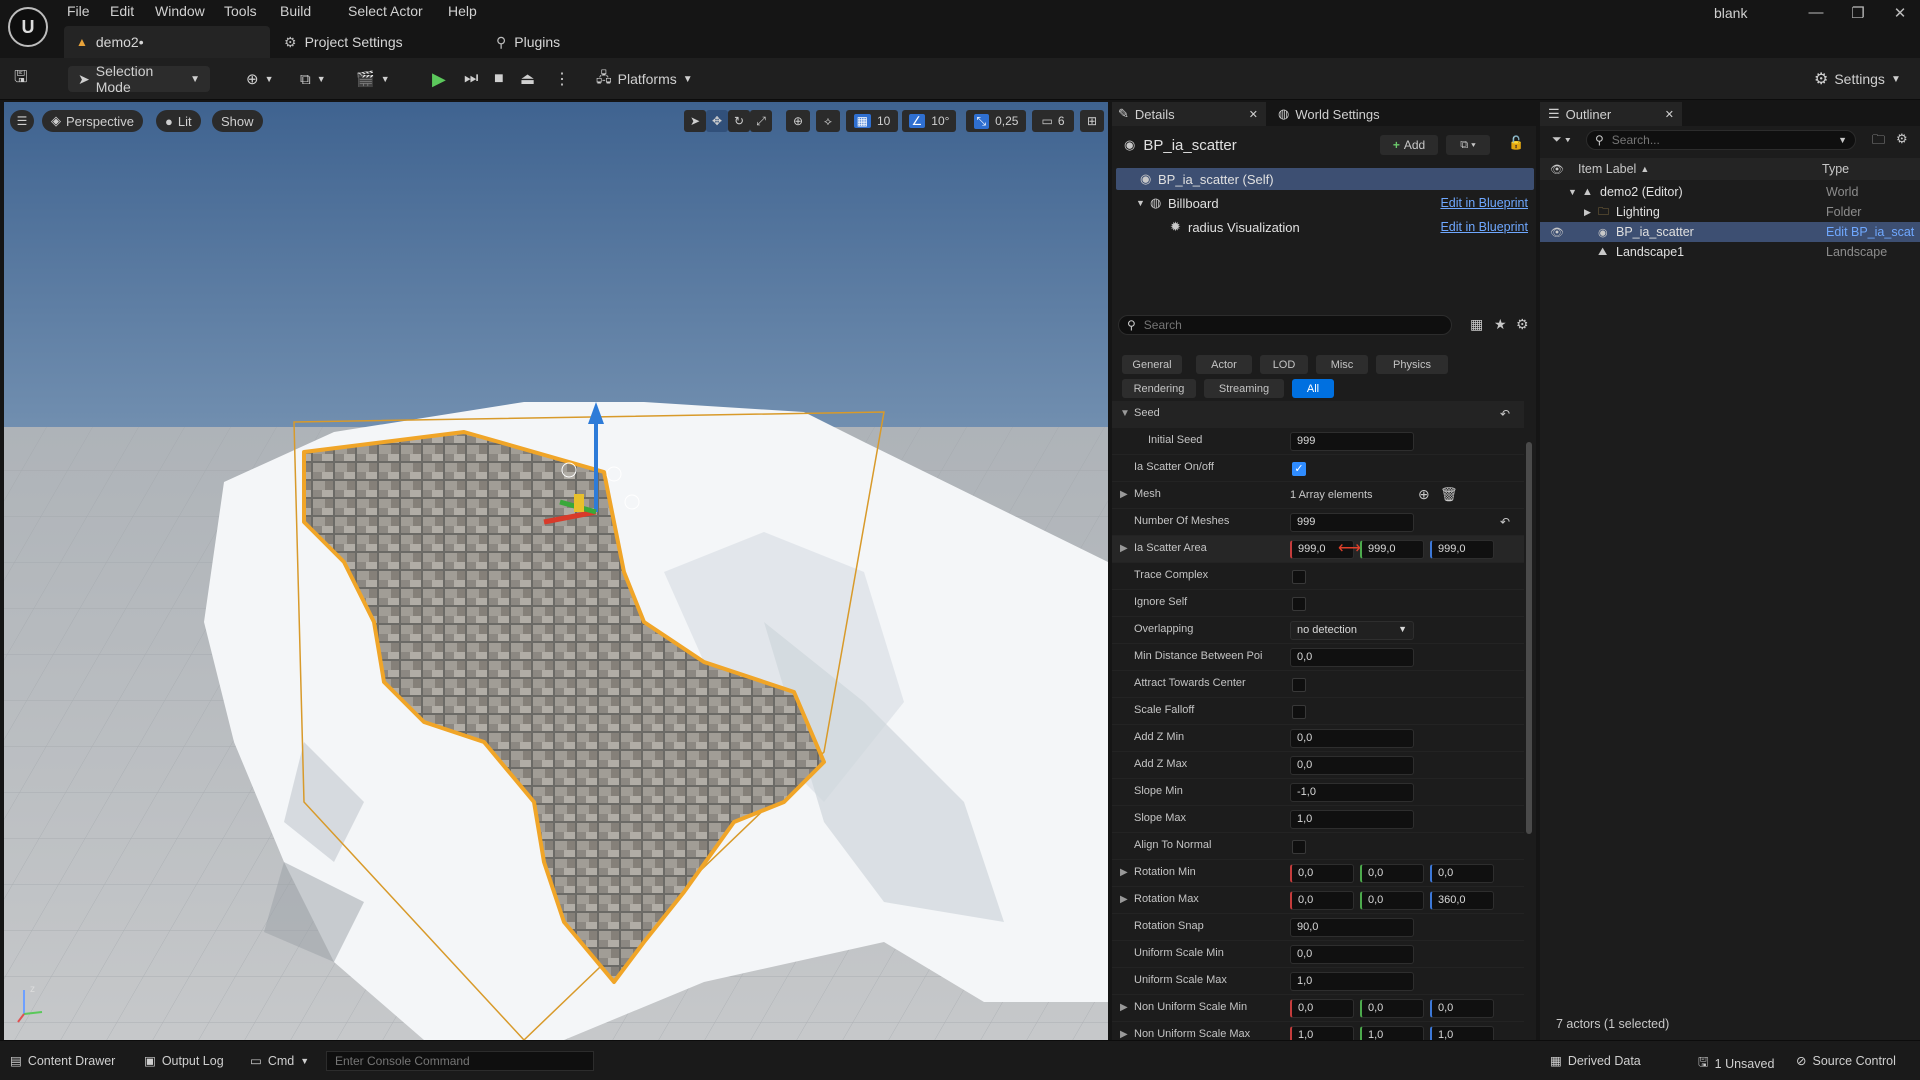 Image resolution: width=1920 pixels, height=1080 pixels. Describe the element at coordinates (1857, 79) in the screenshot. I see `settings-button: ⚙ Settings ▼` at that location.